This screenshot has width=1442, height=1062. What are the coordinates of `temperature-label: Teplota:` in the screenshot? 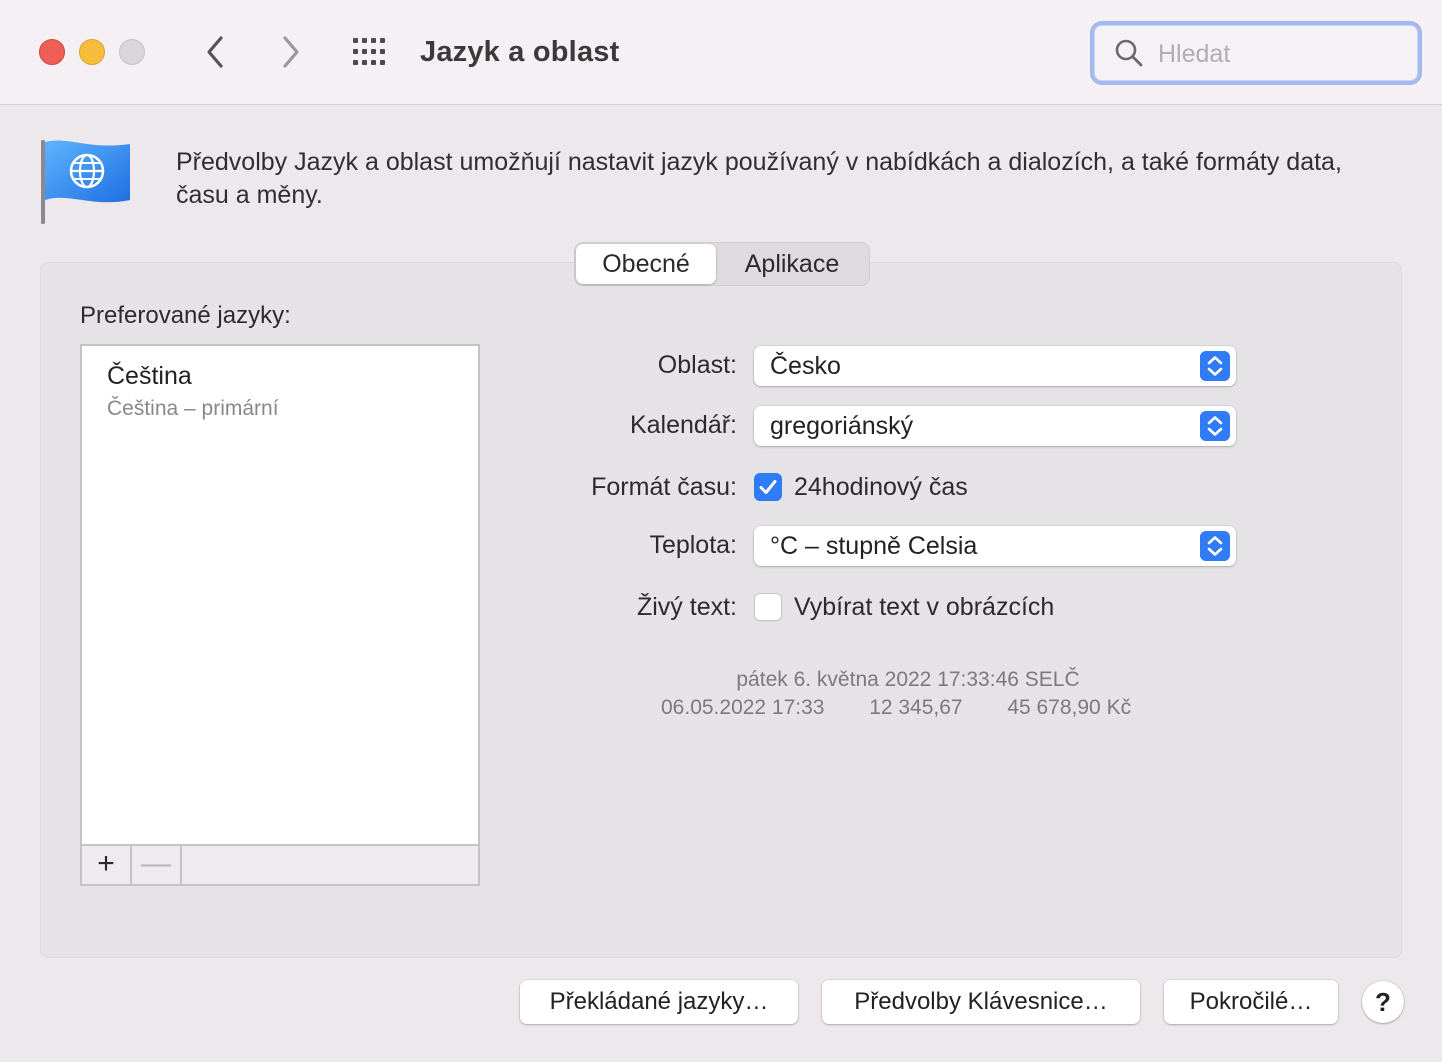 It's located at (693, 545).